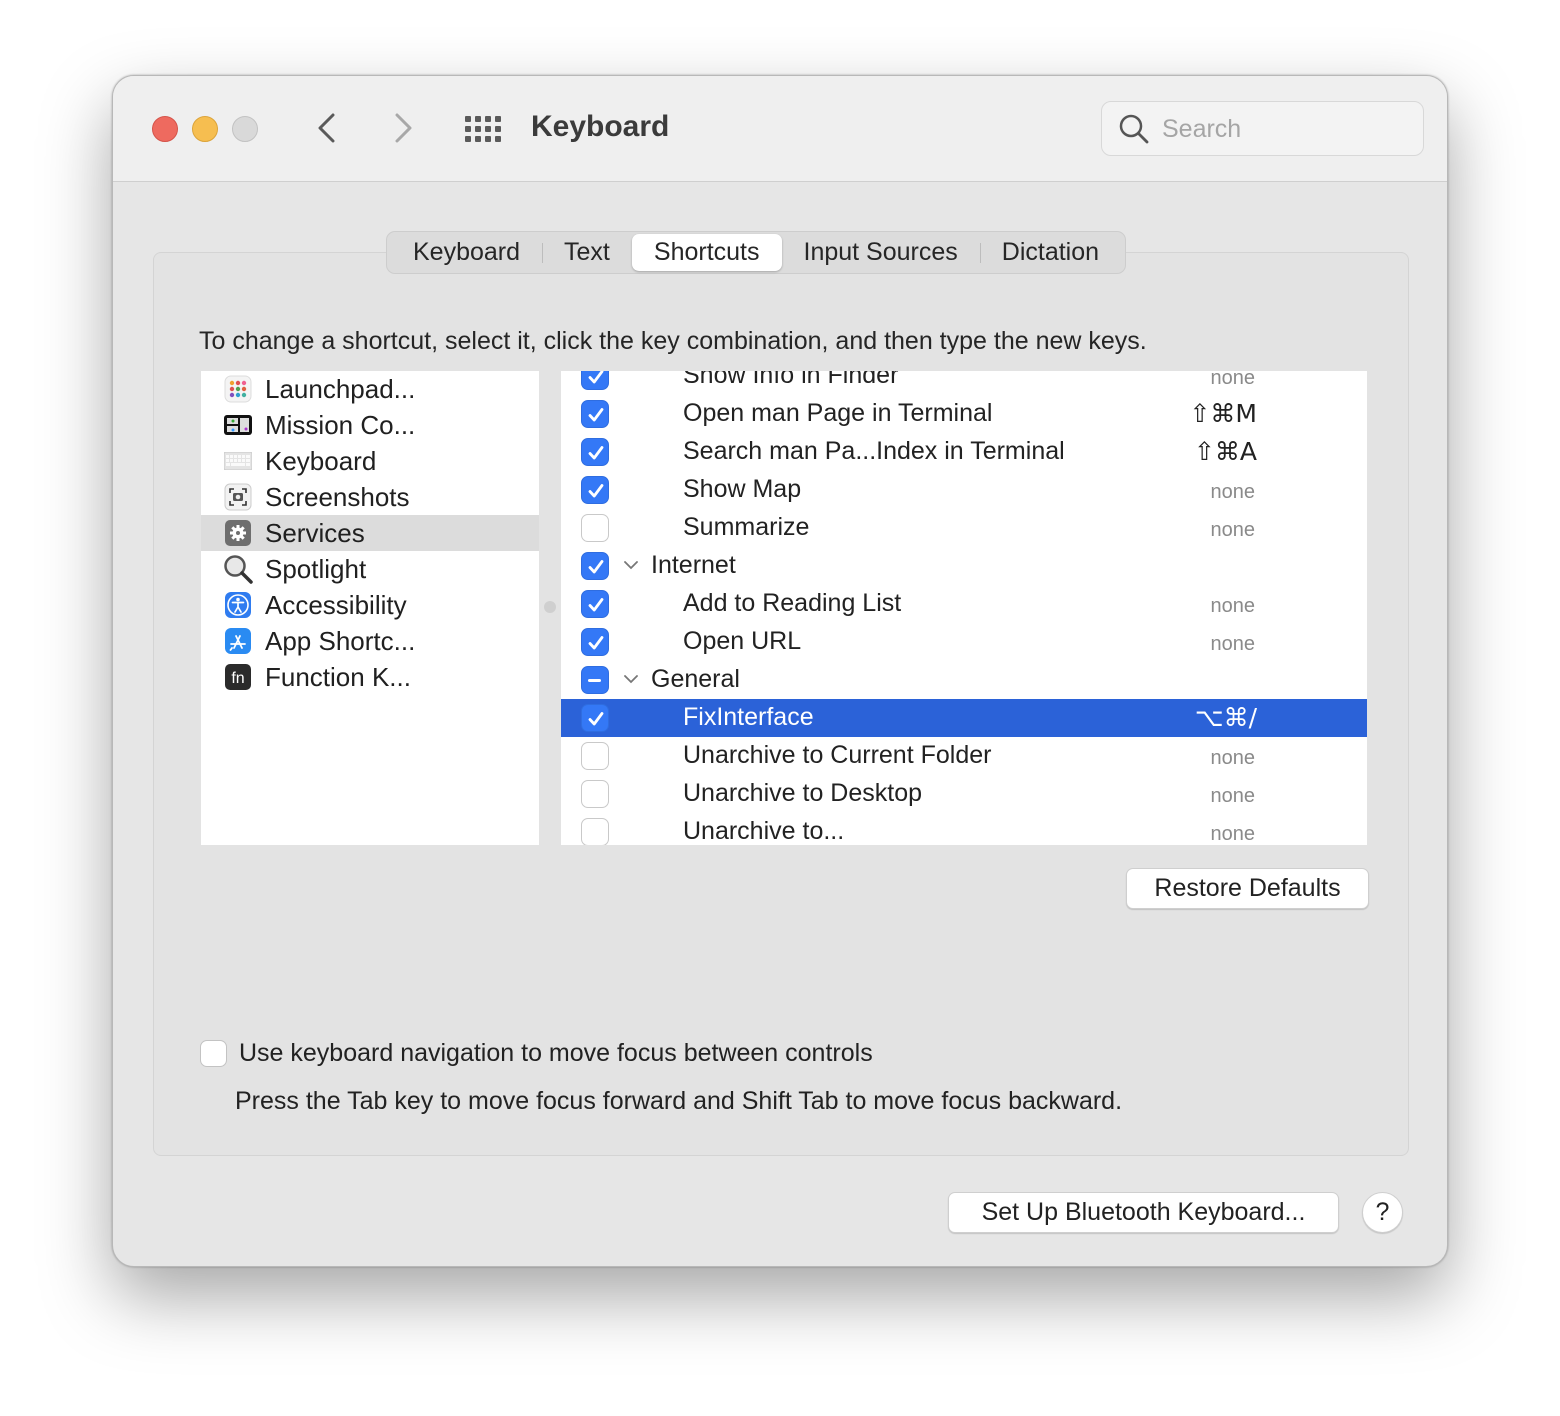  I want to click on forward-button, so click(403, 128).